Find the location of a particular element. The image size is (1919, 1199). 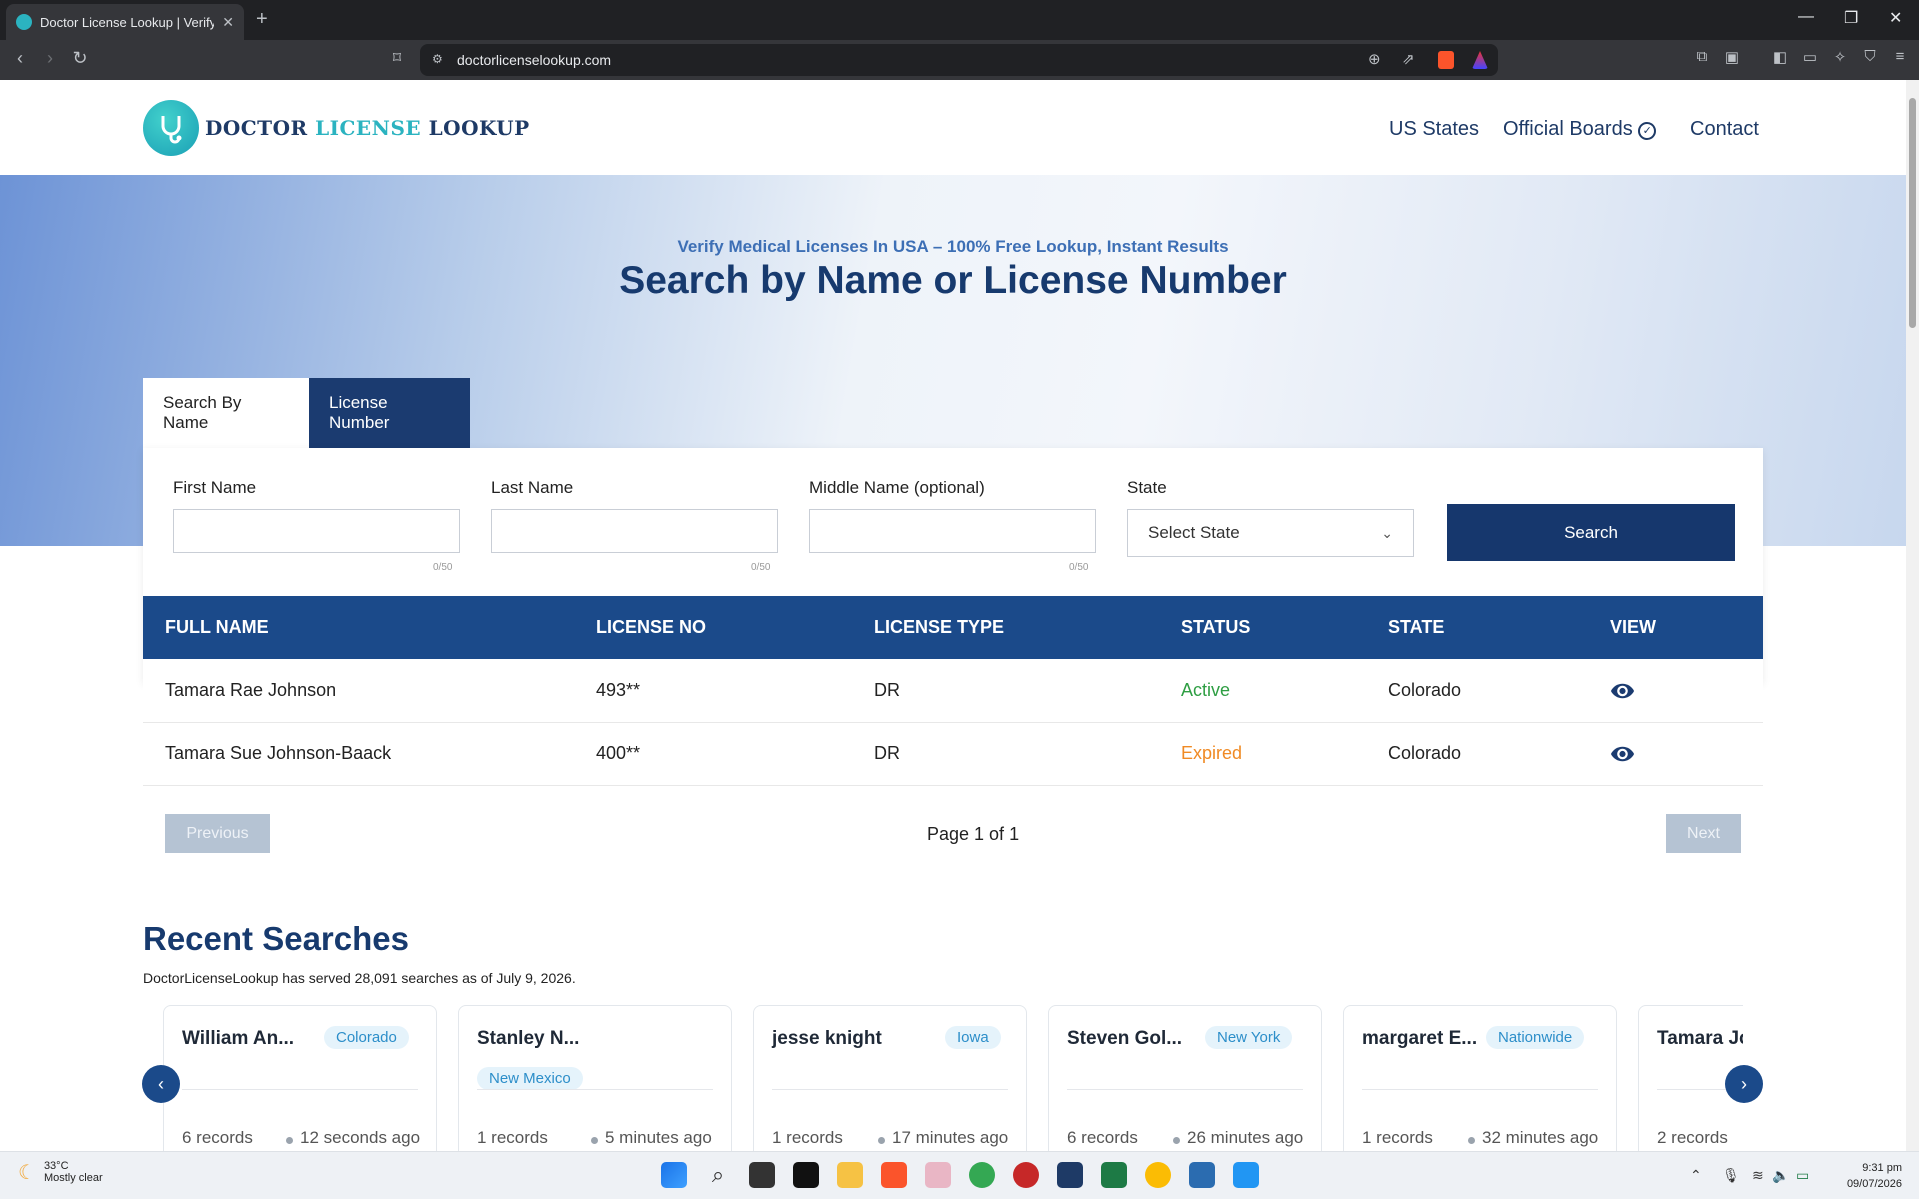

task-view-icon is located at coordinates (762, 1175).